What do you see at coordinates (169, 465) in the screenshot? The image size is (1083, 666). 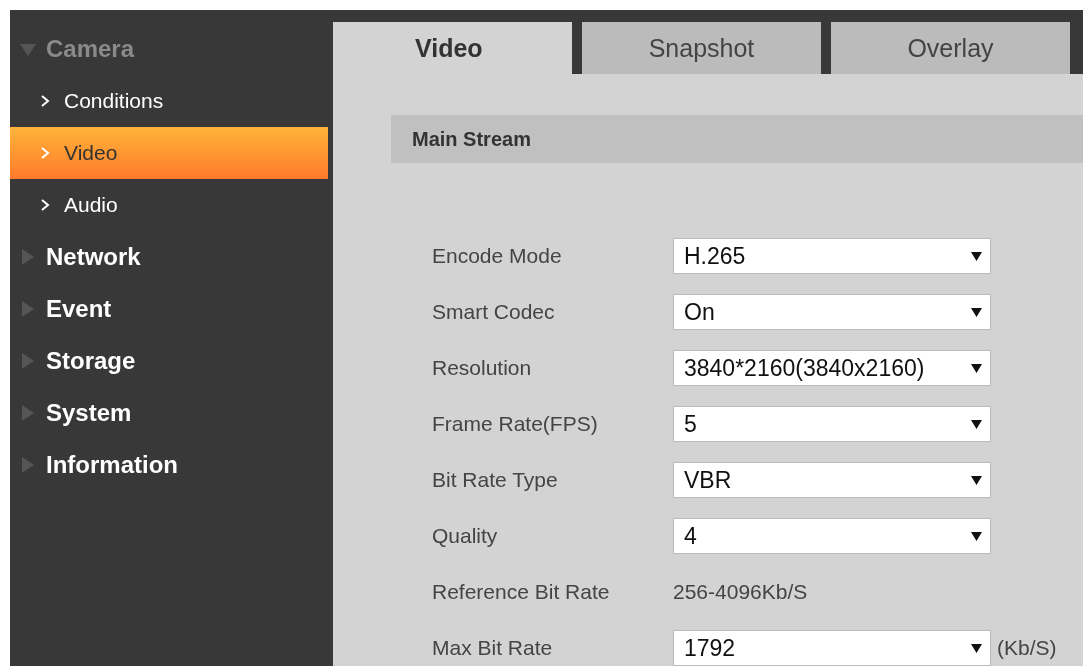 I see `nav-section: Information` at bounding box center [169, 465].